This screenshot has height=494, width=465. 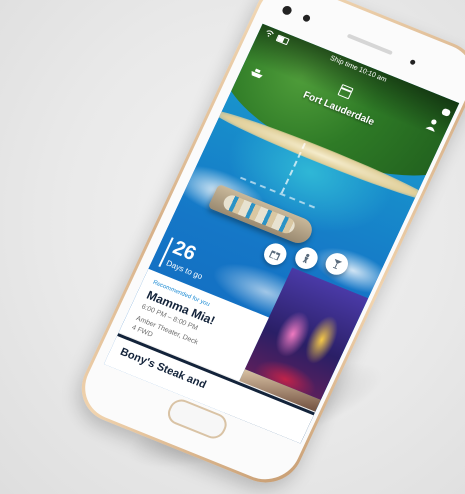 I want to click on front-camera, so click(x=287, y=10).